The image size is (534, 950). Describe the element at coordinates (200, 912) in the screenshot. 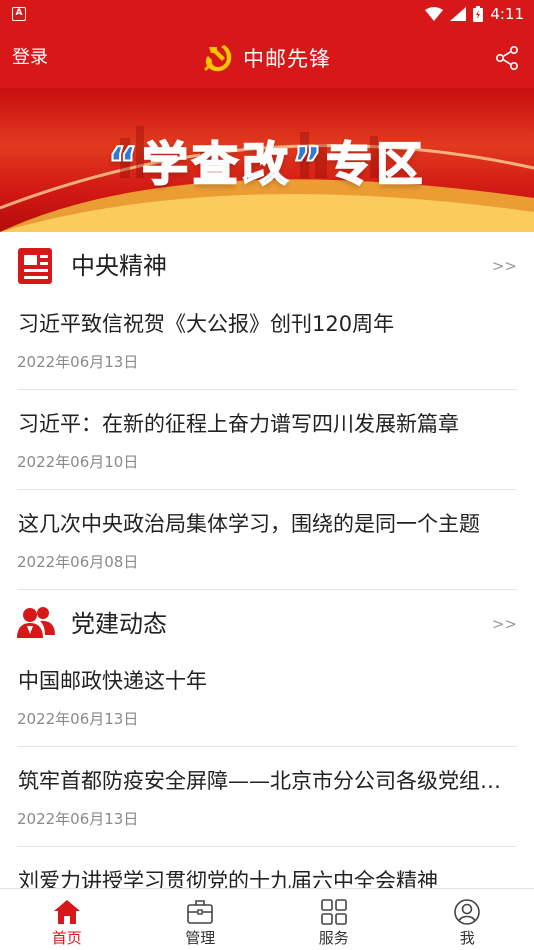

I see `briefcase-icon` at that location.